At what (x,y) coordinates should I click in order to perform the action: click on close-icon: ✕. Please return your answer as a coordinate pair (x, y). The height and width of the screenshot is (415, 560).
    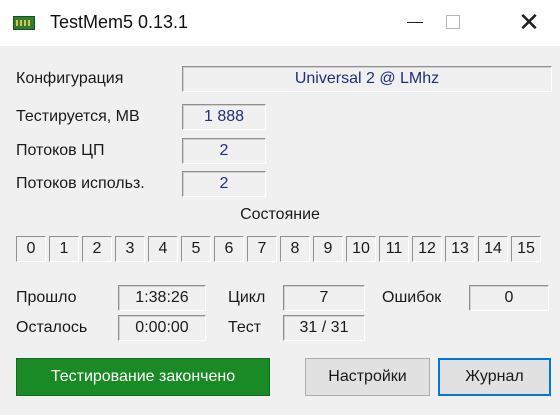
    Looking at the image, I should click on (529, 22).